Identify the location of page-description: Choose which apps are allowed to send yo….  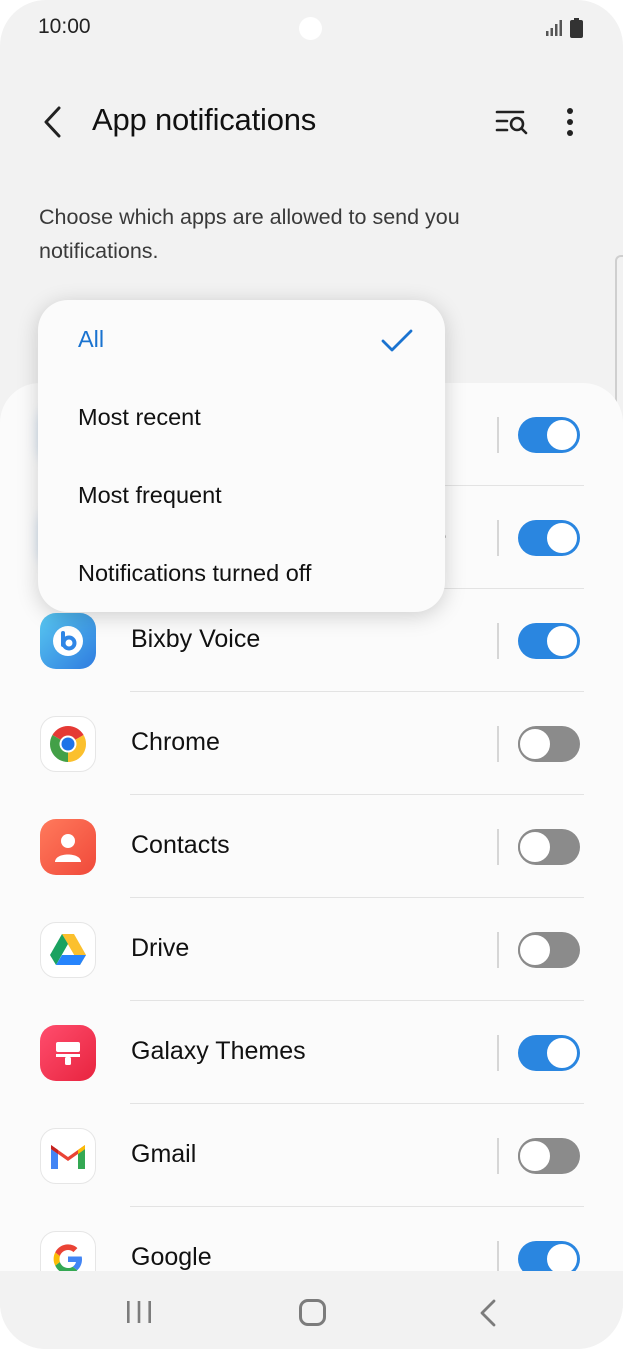
(249, 234).